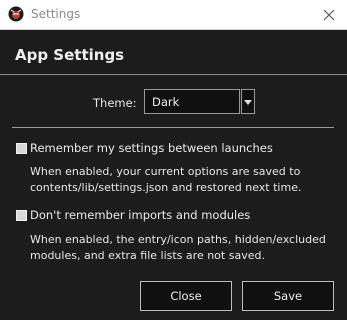 This screenshot has height=320, width=347. I want to click on theme-dropdown-button, so click(248, 101).